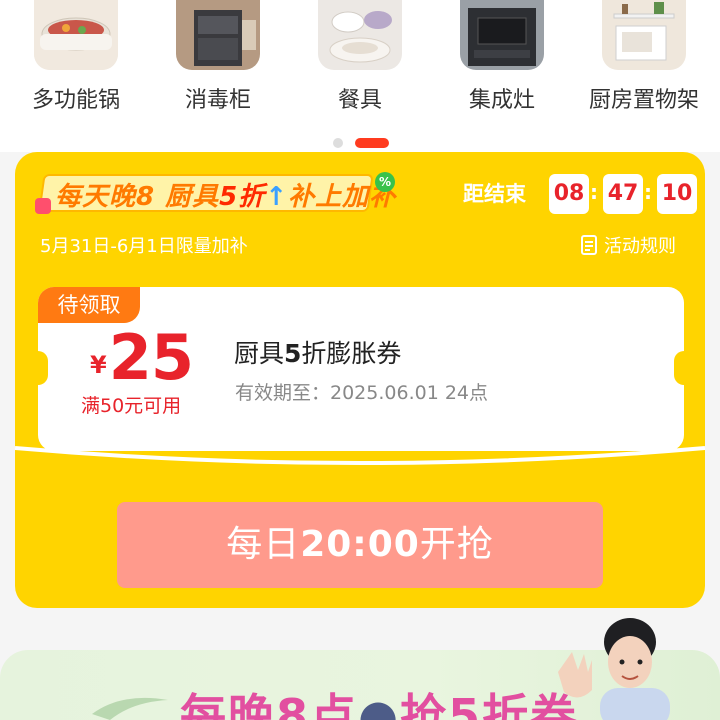 This screenshot has width=720, height=720. Describe the element at coordinates (293, 353) in the screenshot. I see `coupon-title-bold: 5` at that location.